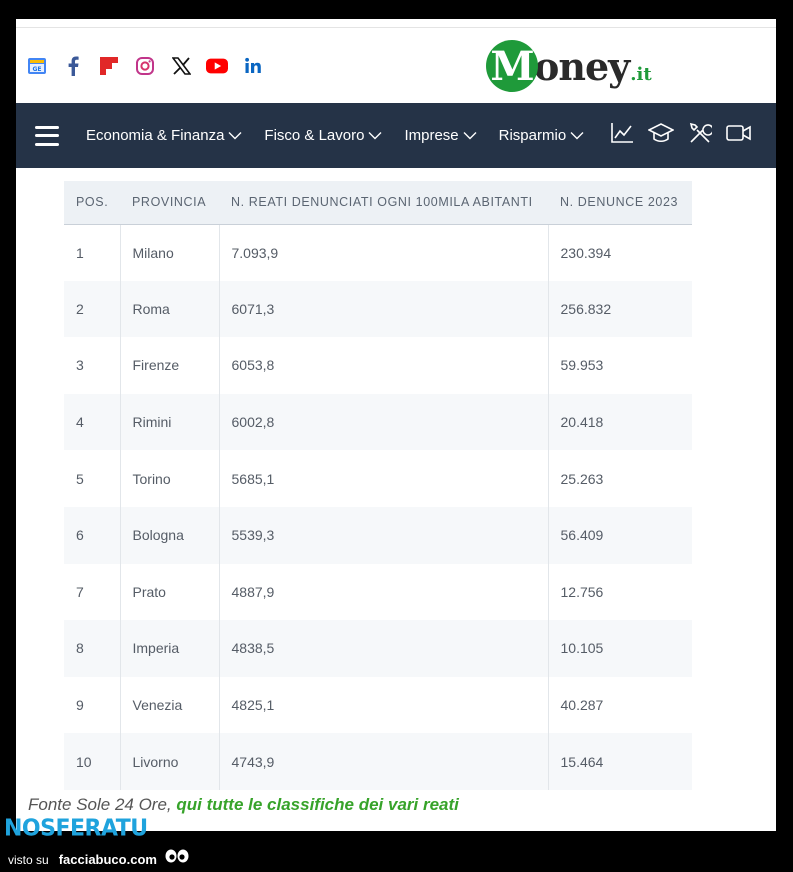 This screenshot has height=872, width=793. I want to click on cell-denunce: 25.263, so click(582, 478).